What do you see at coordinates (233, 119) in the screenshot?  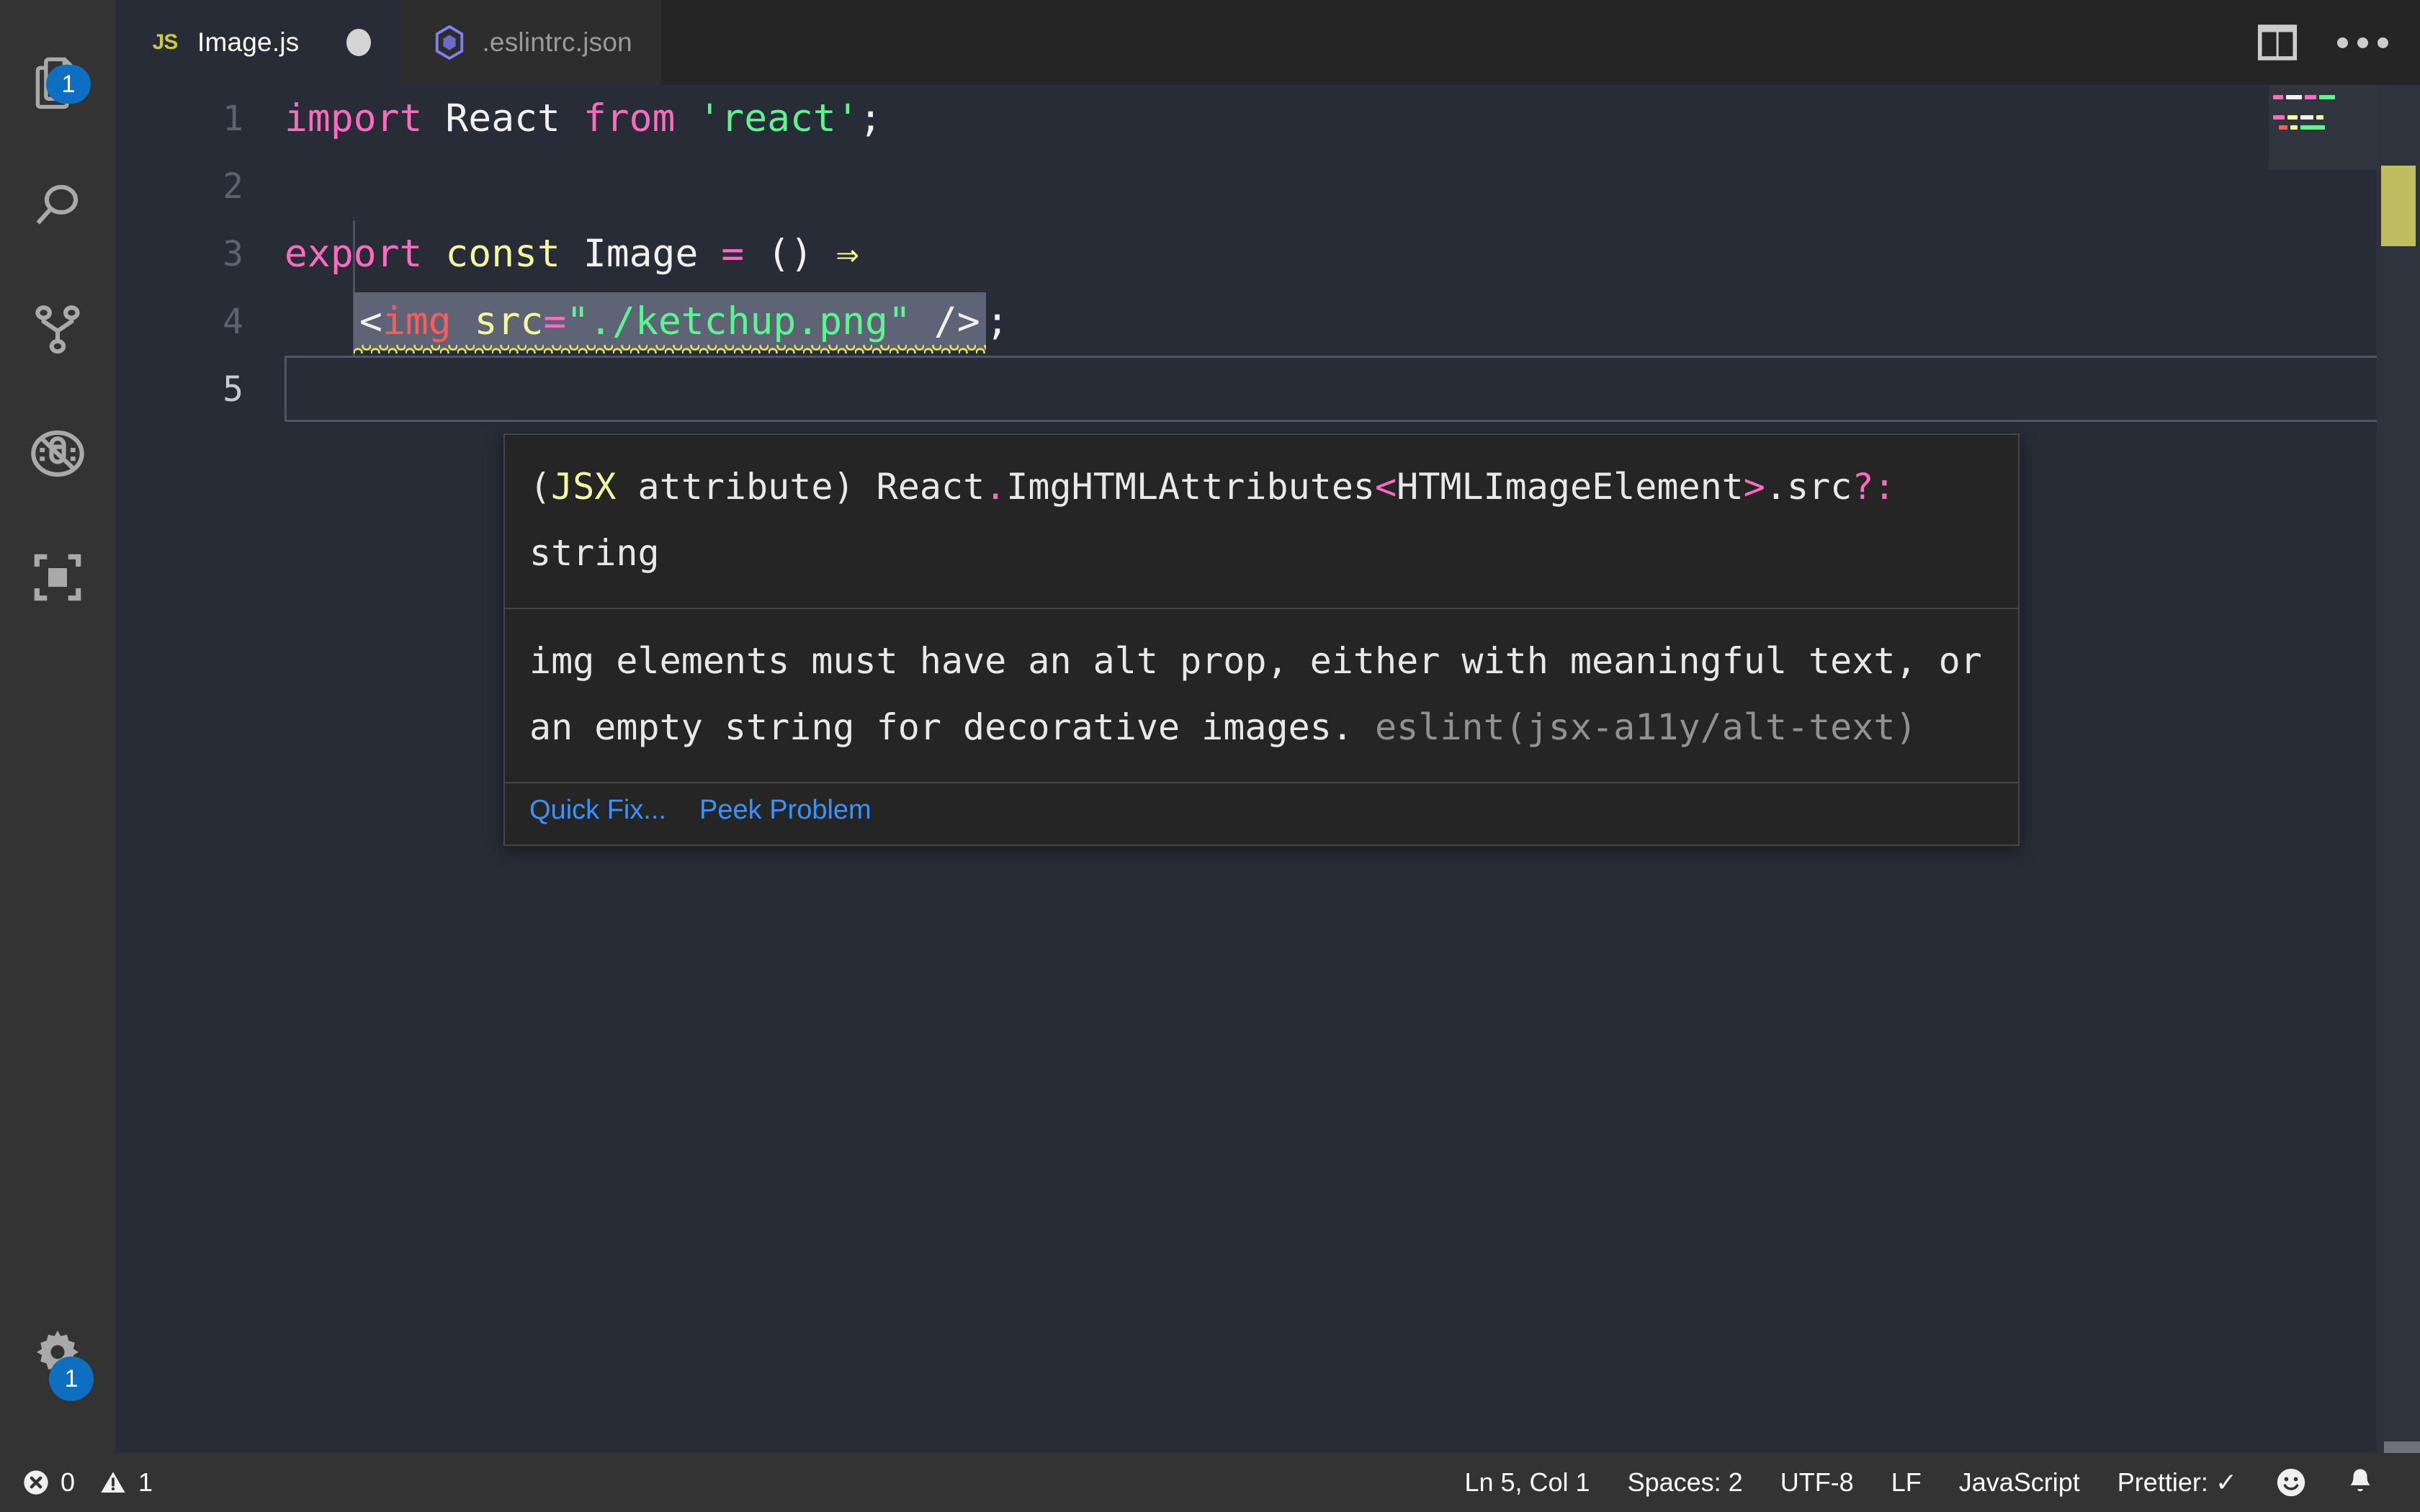 I see `line-number: 1` at bounding box center [233, 119].